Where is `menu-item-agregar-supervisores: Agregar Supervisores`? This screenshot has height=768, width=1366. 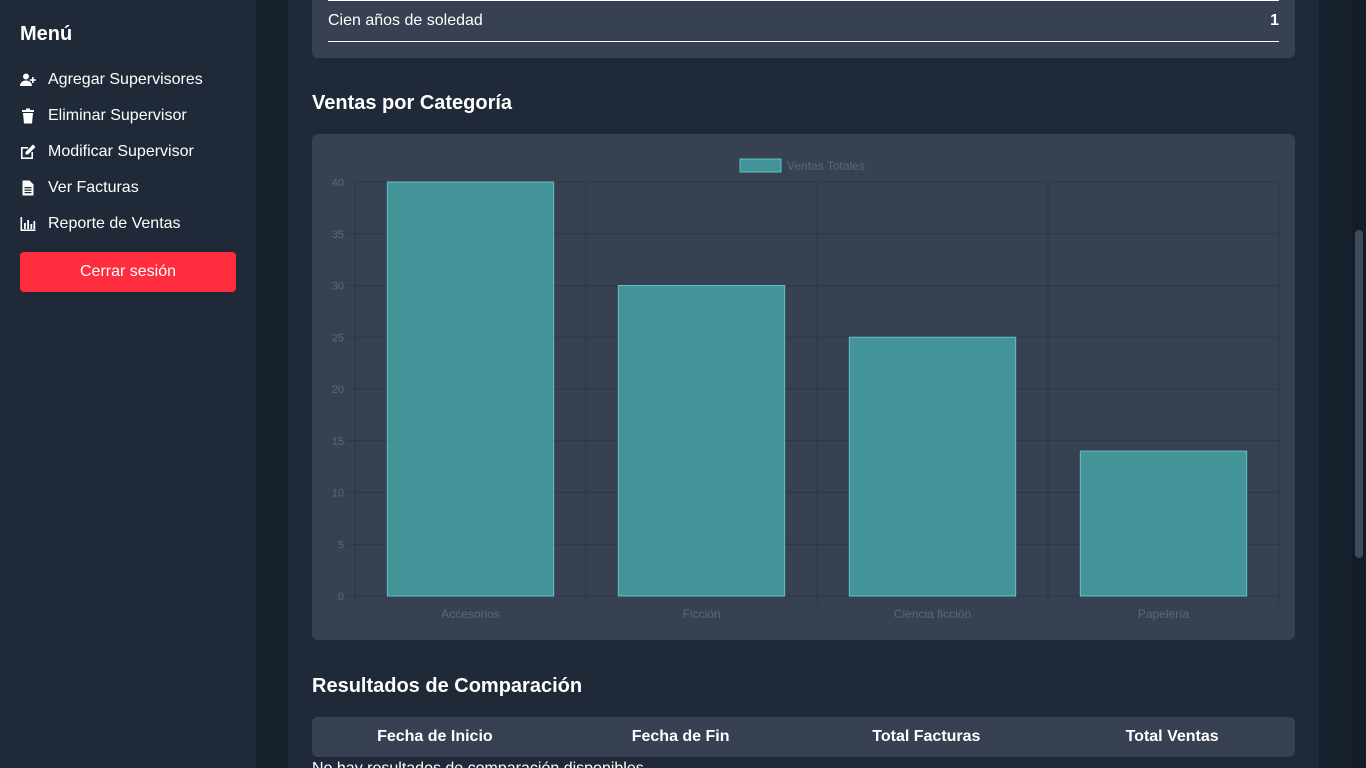
menu-item-agregar-supervisores: Agregar Supervisores is located at coordinates (128, 80).